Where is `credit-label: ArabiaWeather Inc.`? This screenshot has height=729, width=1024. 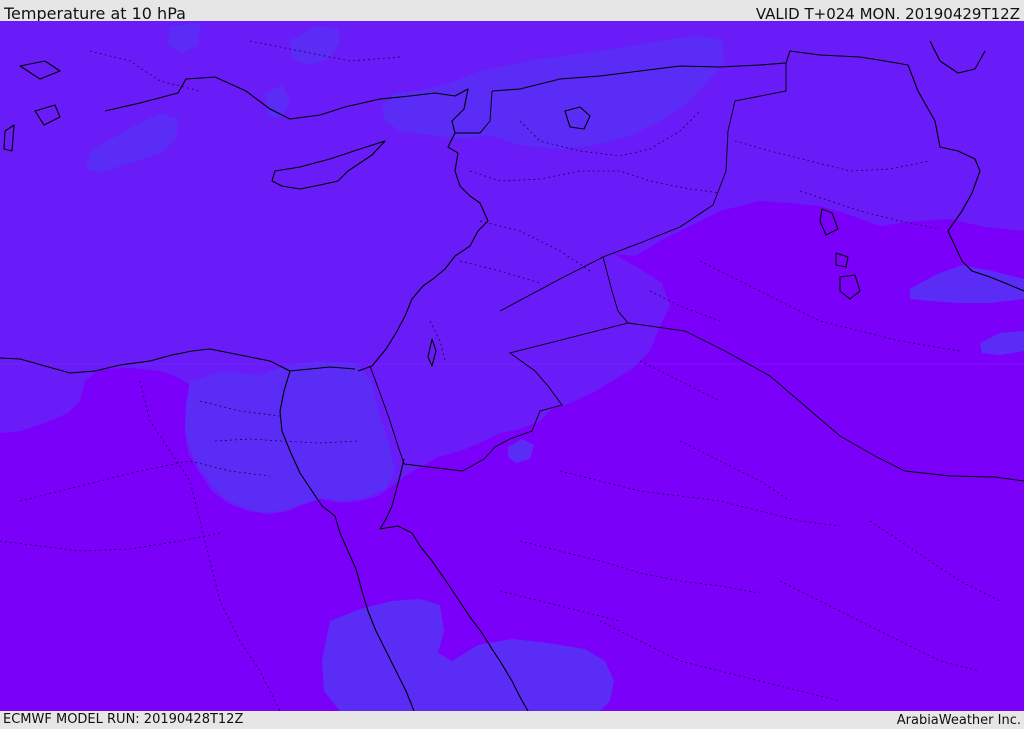
credit-label: ArabiaWeather Inc. is located at coordinates (958, 720).